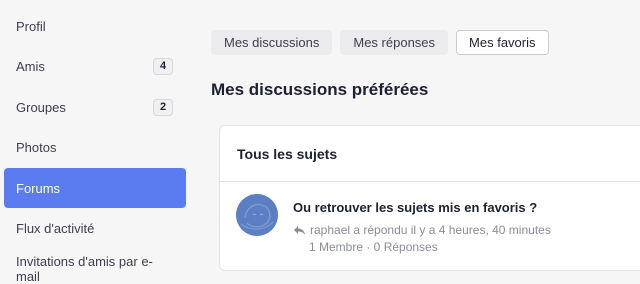 The image size is (640, 284). I want to click on sidebar-item-forums: Forums, so click(95, 188).